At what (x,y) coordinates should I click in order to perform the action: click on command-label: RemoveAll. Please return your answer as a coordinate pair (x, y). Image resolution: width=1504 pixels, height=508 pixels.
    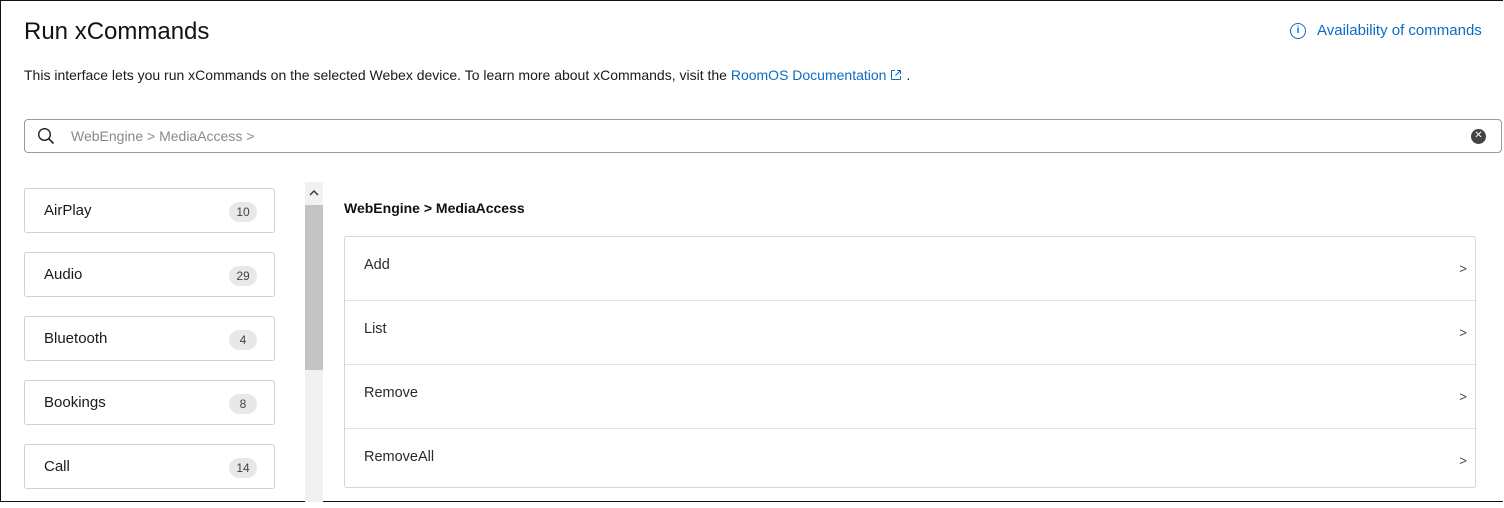
    Looking at the image, I should click on (399, 456).